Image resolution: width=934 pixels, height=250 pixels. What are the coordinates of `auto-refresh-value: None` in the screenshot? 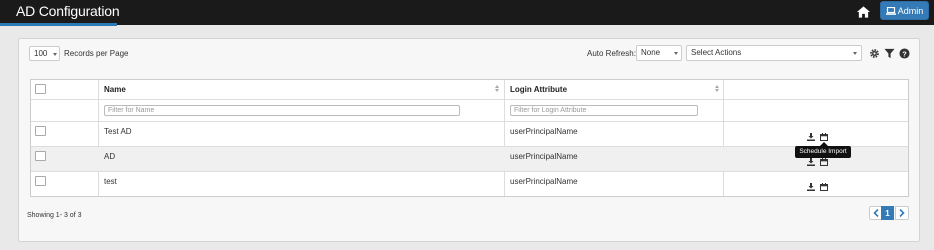 It's located at (651, 52).